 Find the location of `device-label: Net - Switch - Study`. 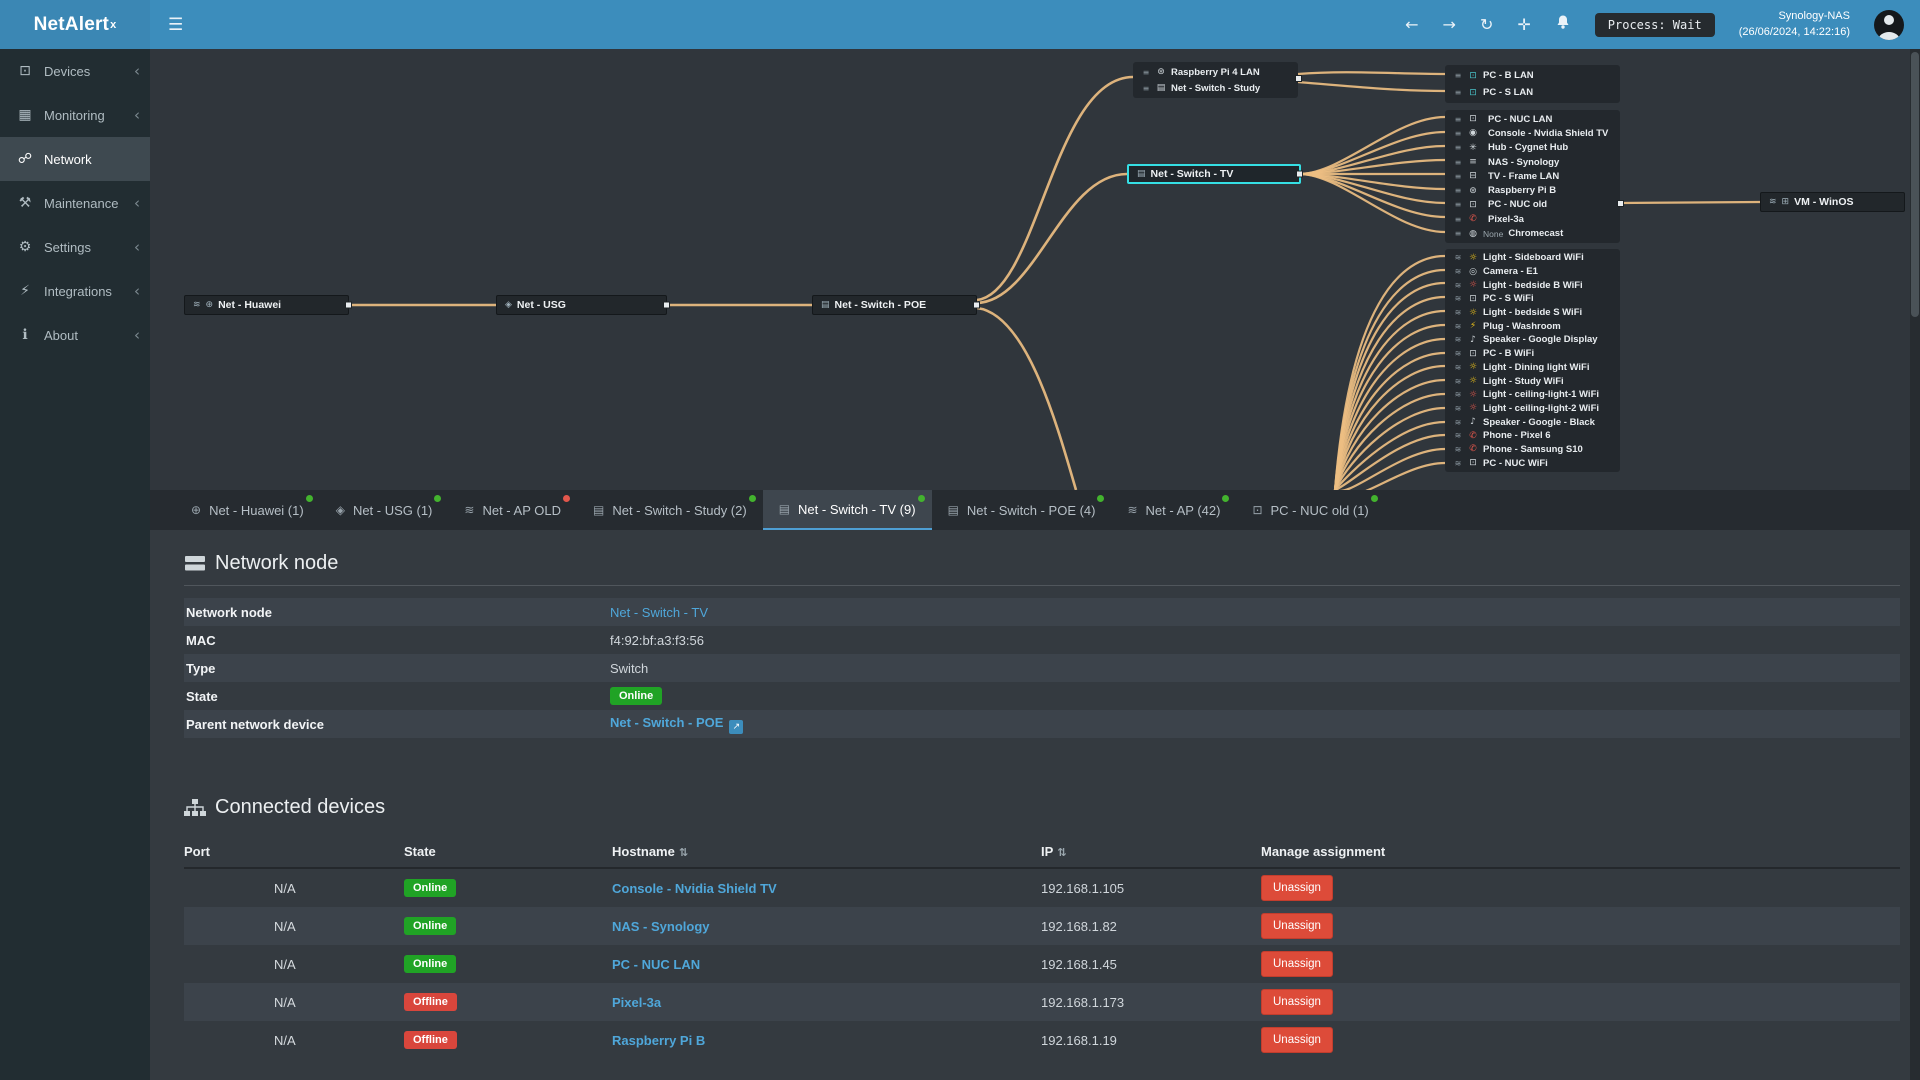

device-label: Net - Switch - Study is located at coordinates (1216, 88).